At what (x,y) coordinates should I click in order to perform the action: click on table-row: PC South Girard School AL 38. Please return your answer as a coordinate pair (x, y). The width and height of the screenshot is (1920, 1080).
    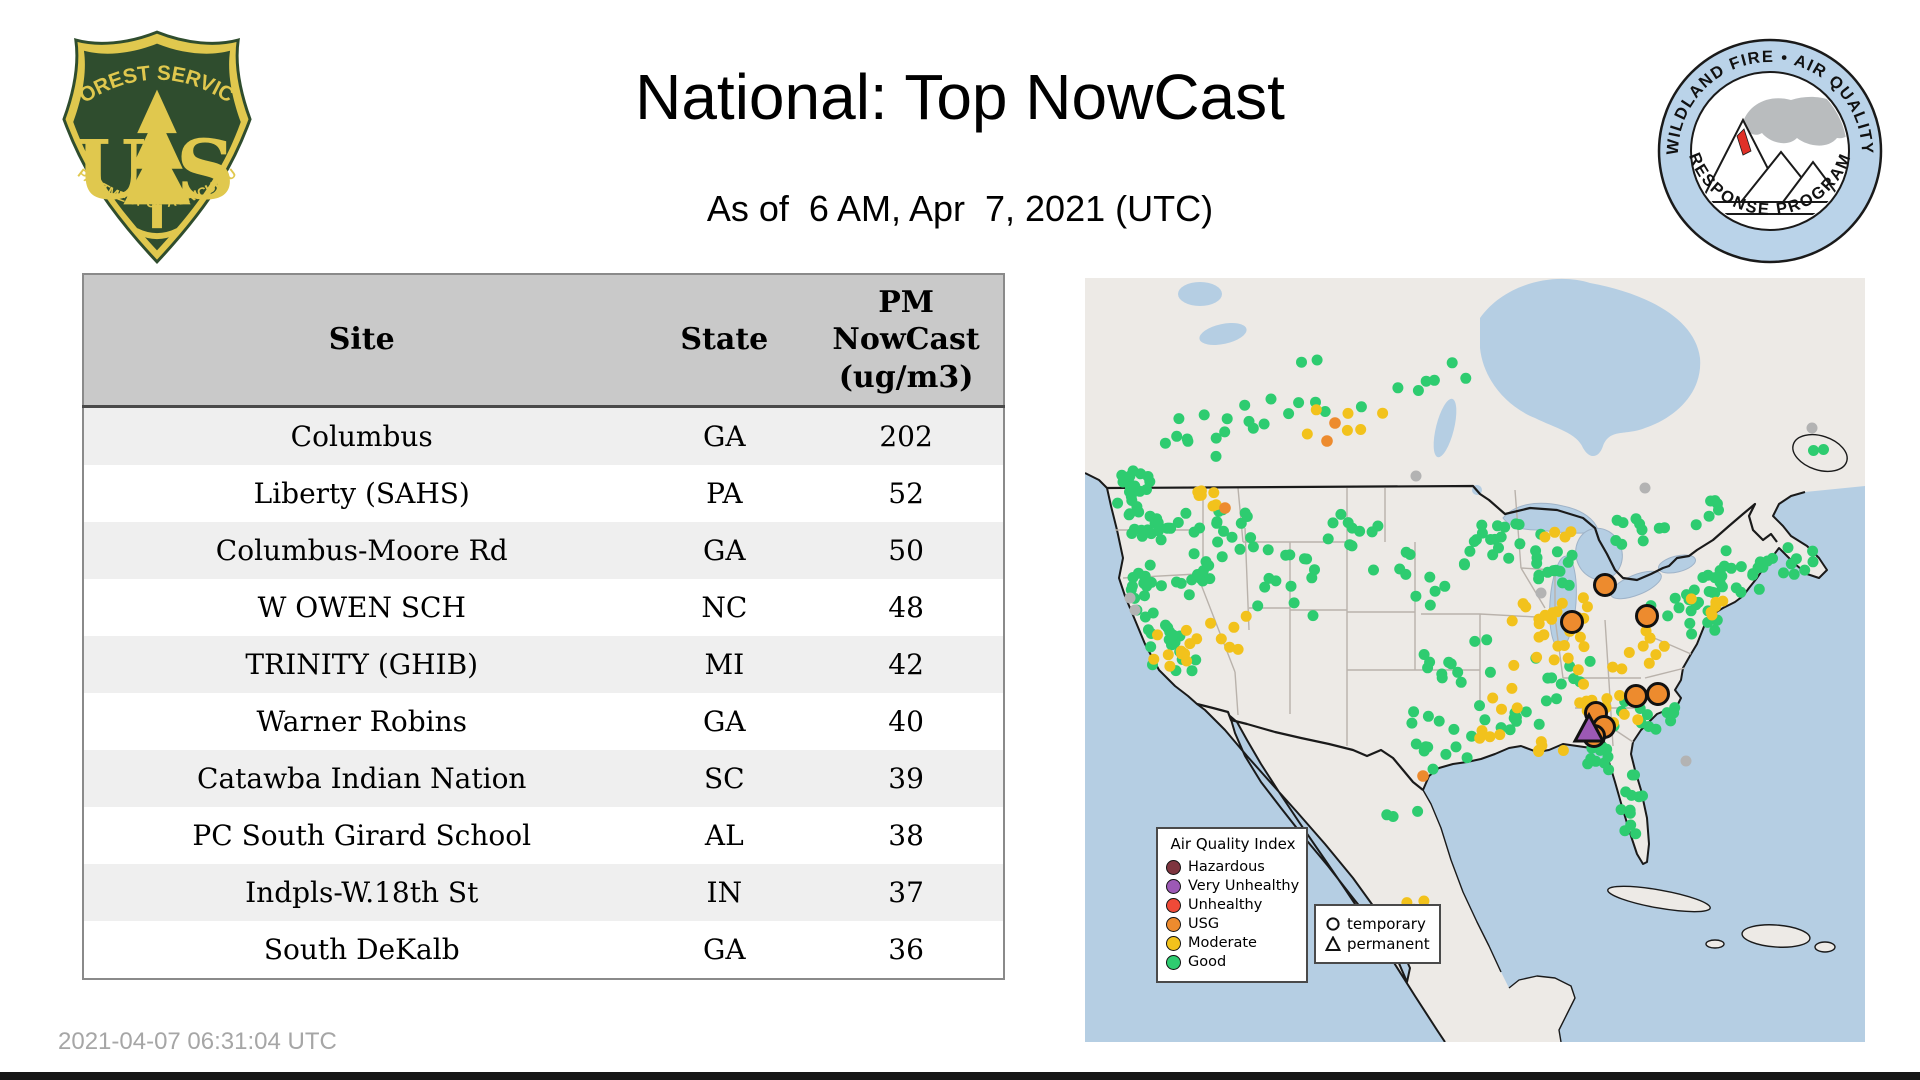
    Looking at the image, I should click on (543, 835).